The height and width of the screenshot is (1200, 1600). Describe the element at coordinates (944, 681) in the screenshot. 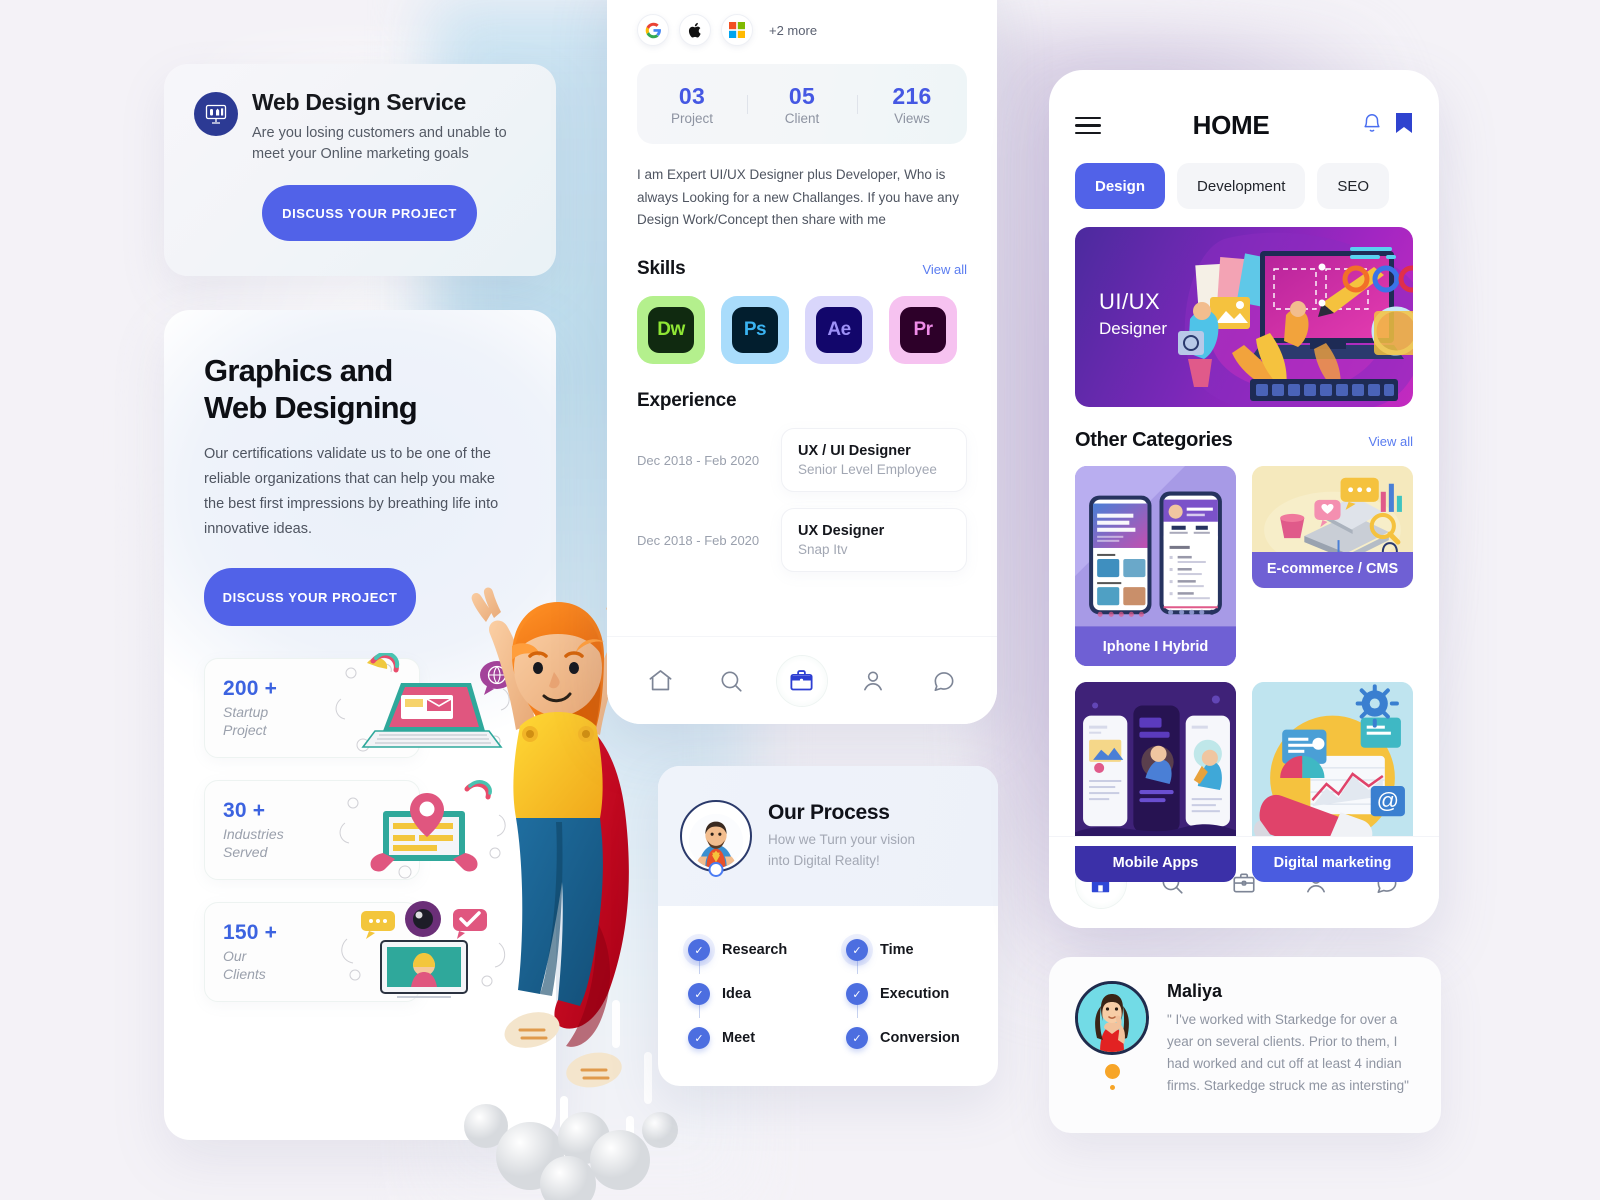

I see `nav-chat-icon` at that location.